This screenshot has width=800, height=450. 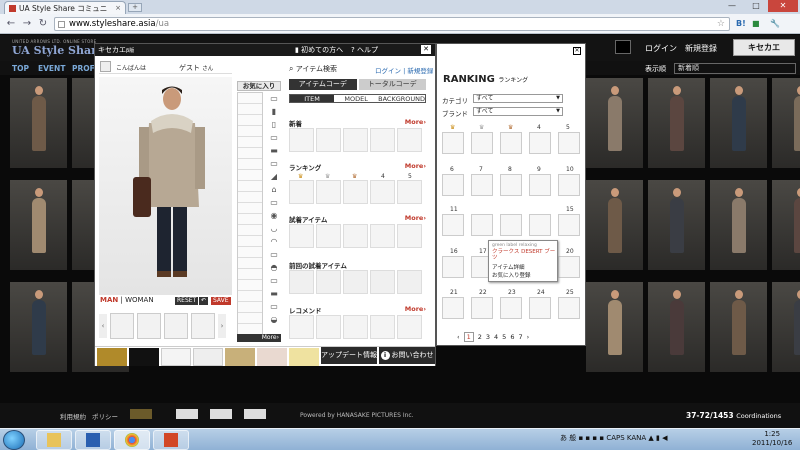 I want to click on worn-item, so click(x=122, y=326).